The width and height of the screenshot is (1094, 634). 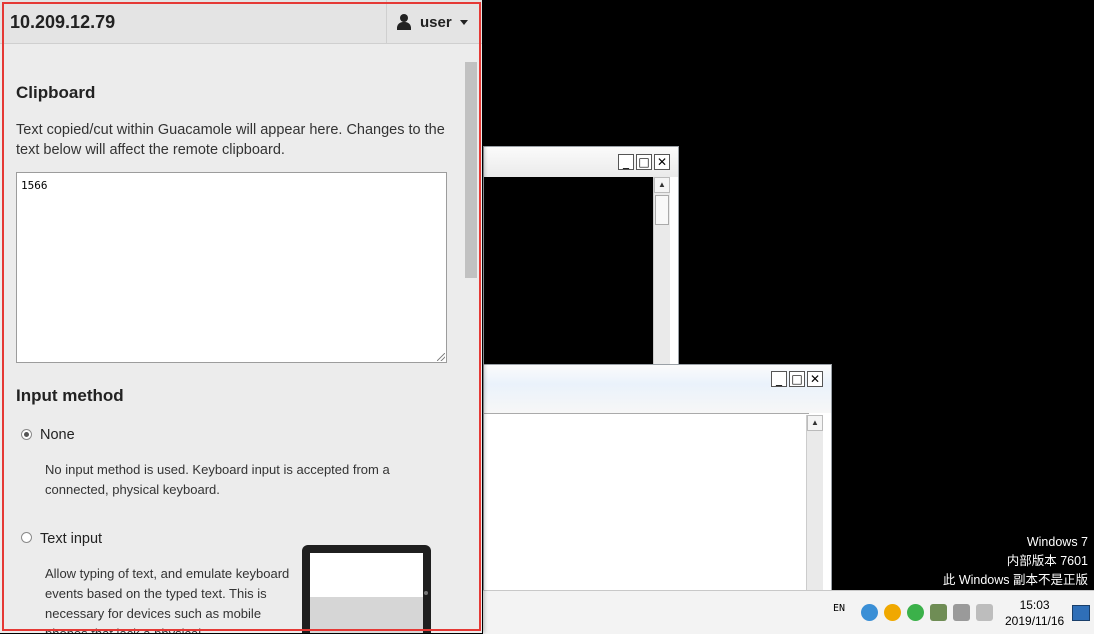 I want to click on system-tray, so click(x=927, y=612).